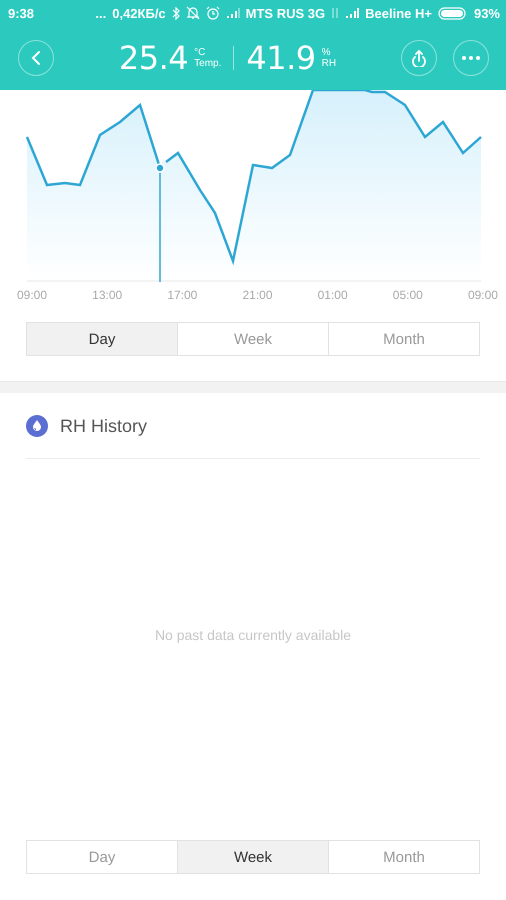 The image size is (506, 900). What do you see at coordinates (286, 13) in the screenshot?
I see `carrier-name: MTS RUS 3G` at bounding box center [286, 13].